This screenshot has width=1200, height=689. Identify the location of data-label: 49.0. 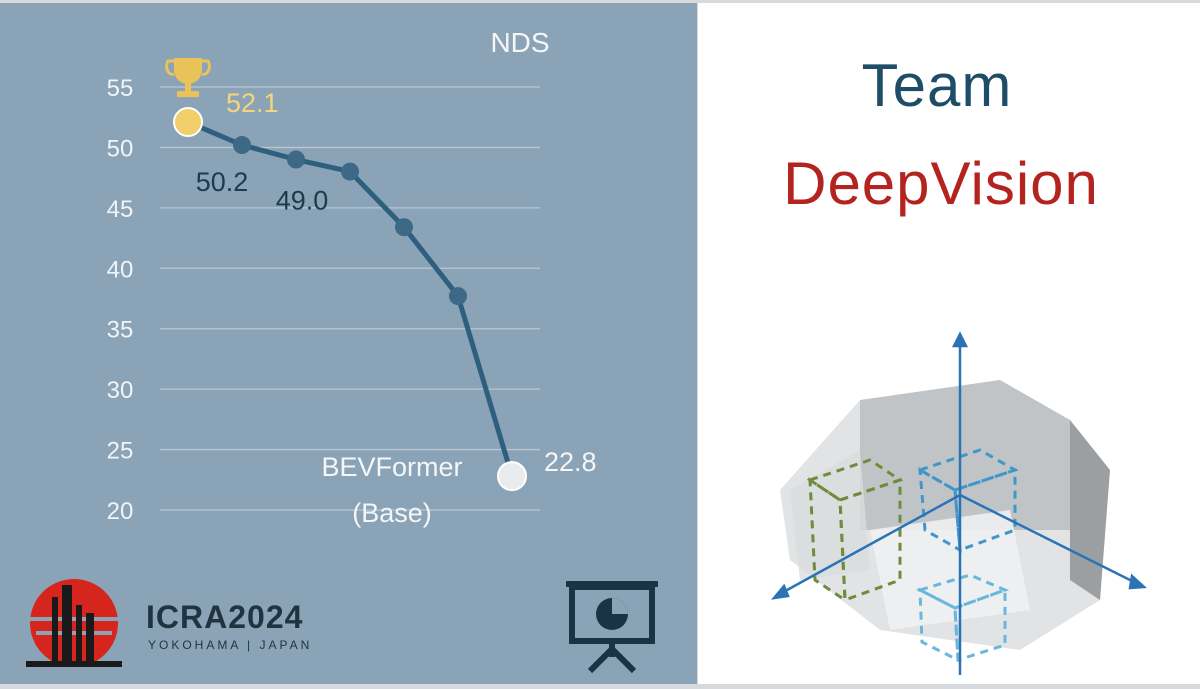
(302, 201).